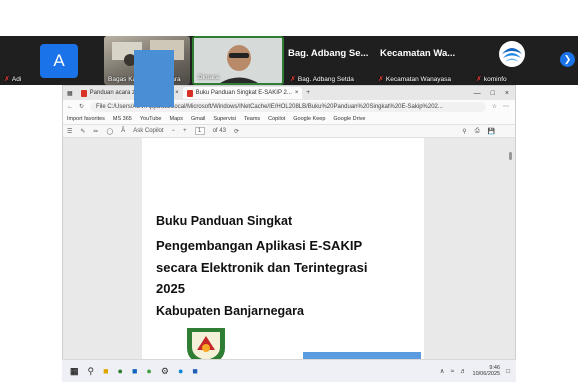 This screenshot has width=578, height=382. What do you see at coordinates (477, 93) in the screenshot?
I see `minimize-icon: —` at bounding box center [477, 93].